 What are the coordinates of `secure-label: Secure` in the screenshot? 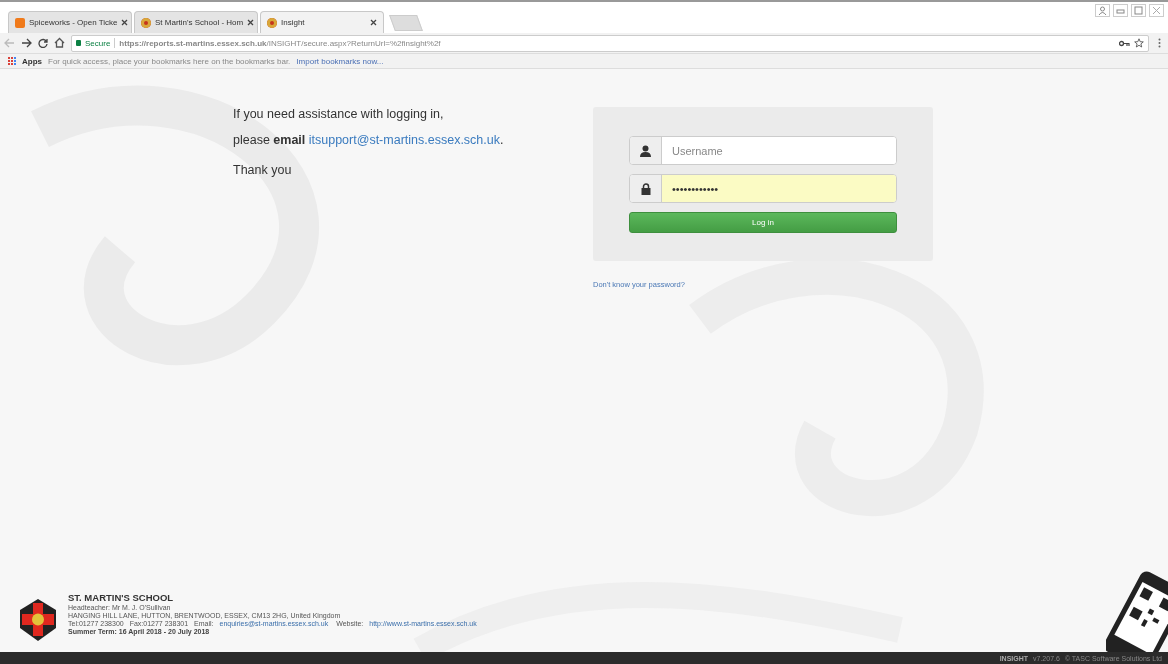 It's located at (98, 43).